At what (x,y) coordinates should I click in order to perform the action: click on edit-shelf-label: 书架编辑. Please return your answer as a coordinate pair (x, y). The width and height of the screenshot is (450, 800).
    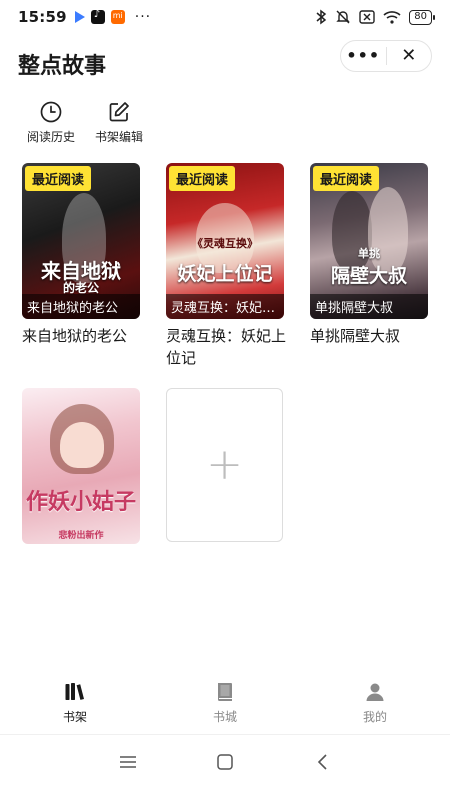
    Looking at the image, I should click on (118, 137).